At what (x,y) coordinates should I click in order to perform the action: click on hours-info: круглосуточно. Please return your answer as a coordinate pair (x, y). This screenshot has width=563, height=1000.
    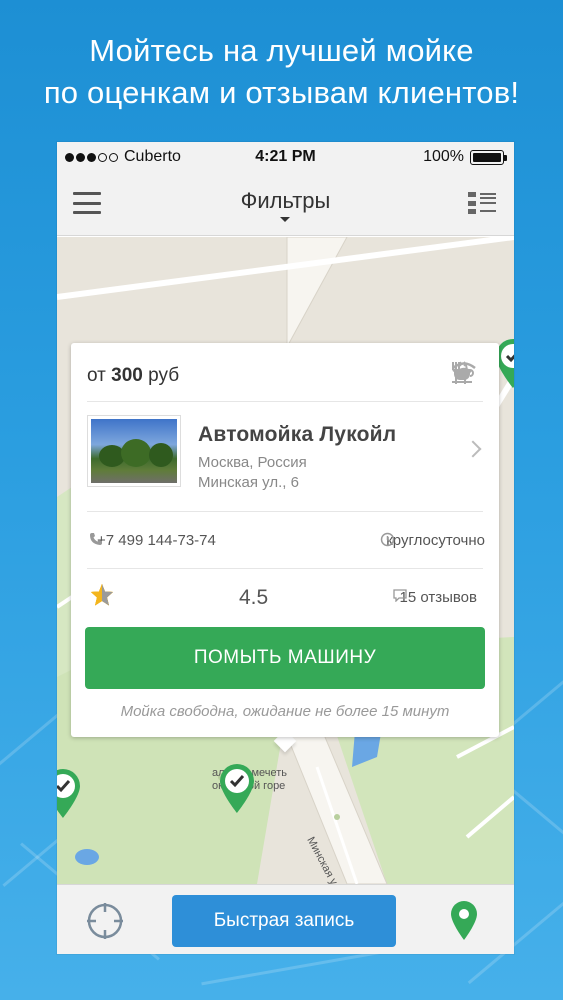
    Looking at the image, I should click on (432, 540).